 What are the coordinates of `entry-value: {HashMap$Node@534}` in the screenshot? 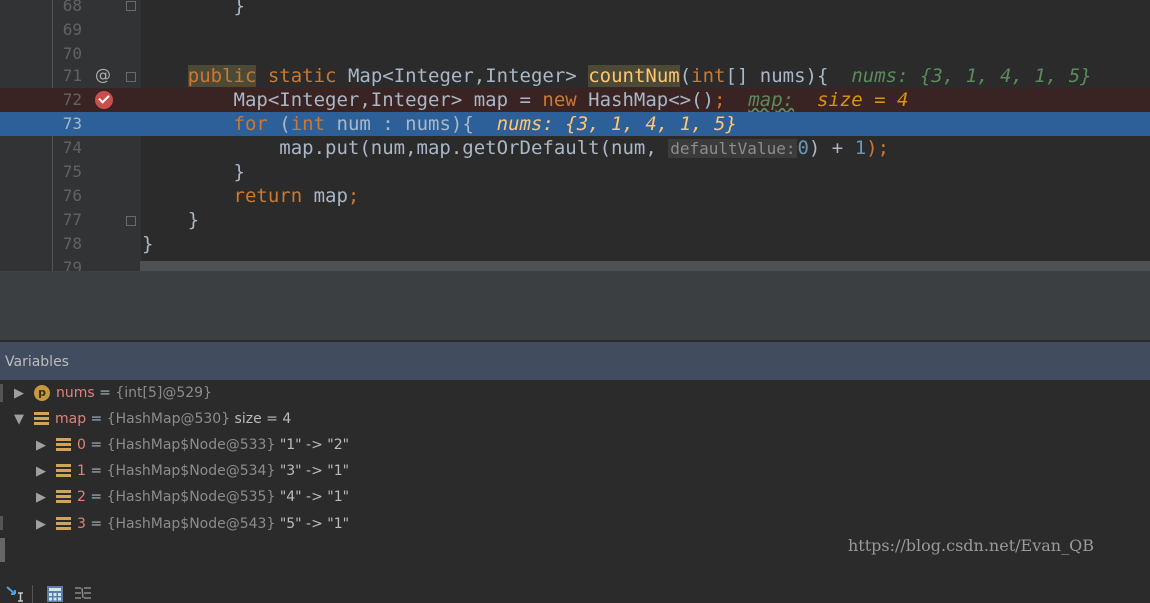 It's located at (191, 471).